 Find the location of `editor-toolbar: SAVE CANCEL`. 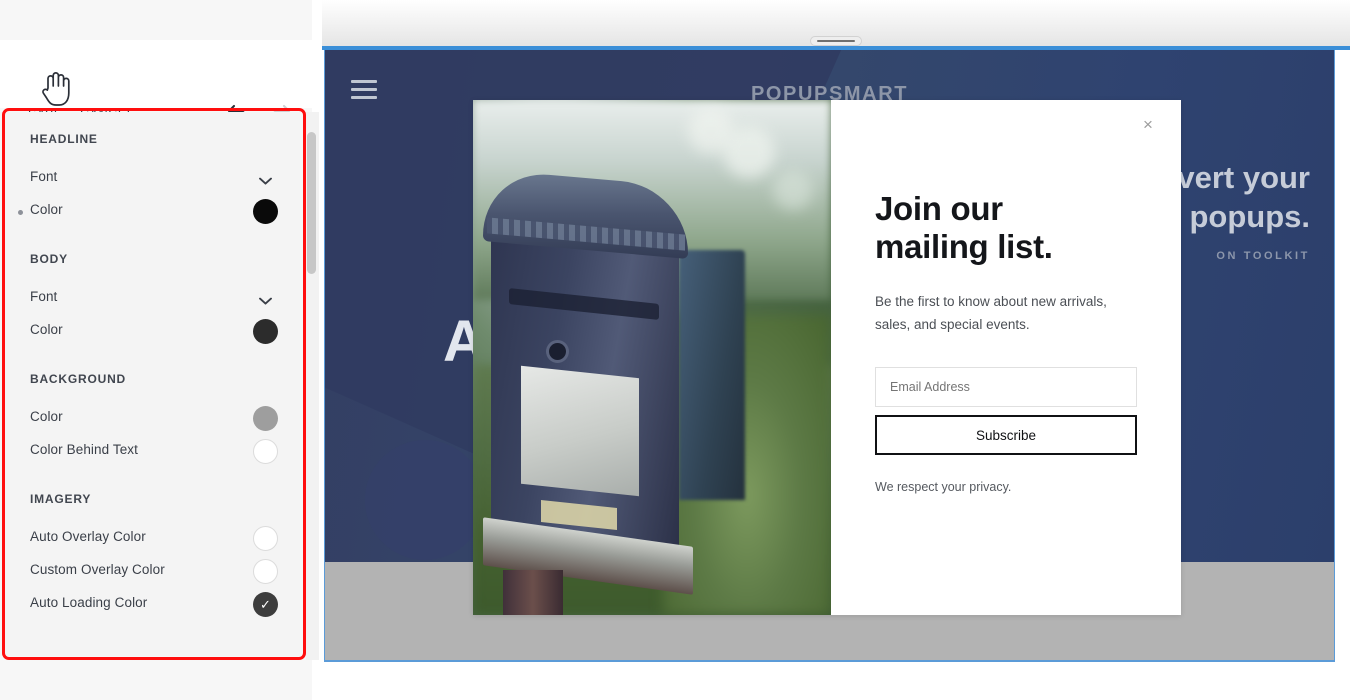

editor-toolbar: SAVE CANCEL is located at coordinates (156, 81).